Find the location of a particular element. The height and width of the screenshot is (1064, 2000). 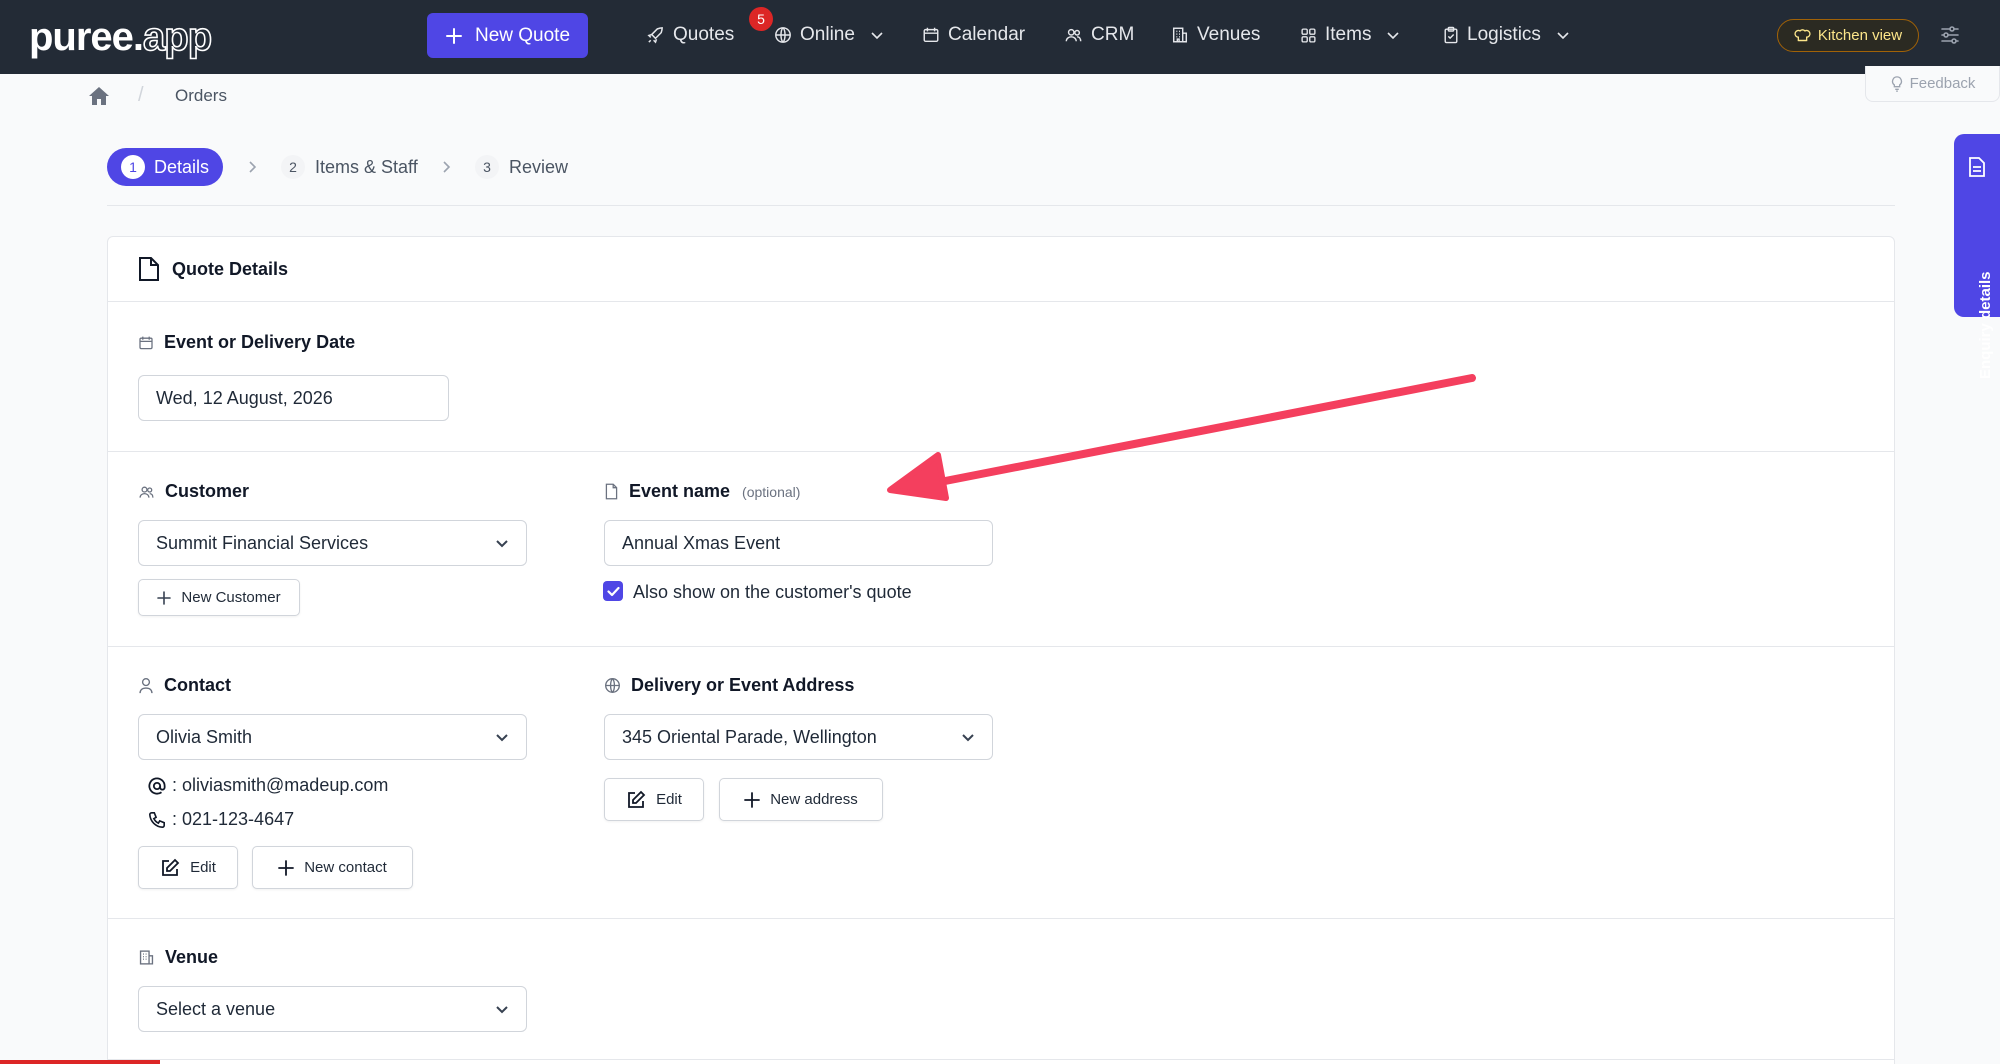

chef-hat-icon is located at coordinates (1802, 35).